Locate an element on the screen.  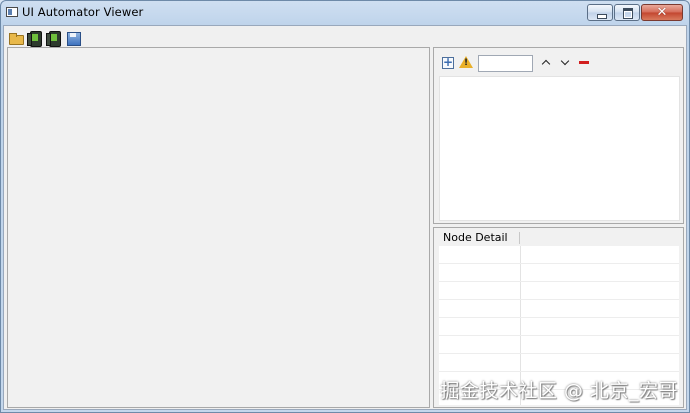
column-separator is located at coordinates (519, 238).